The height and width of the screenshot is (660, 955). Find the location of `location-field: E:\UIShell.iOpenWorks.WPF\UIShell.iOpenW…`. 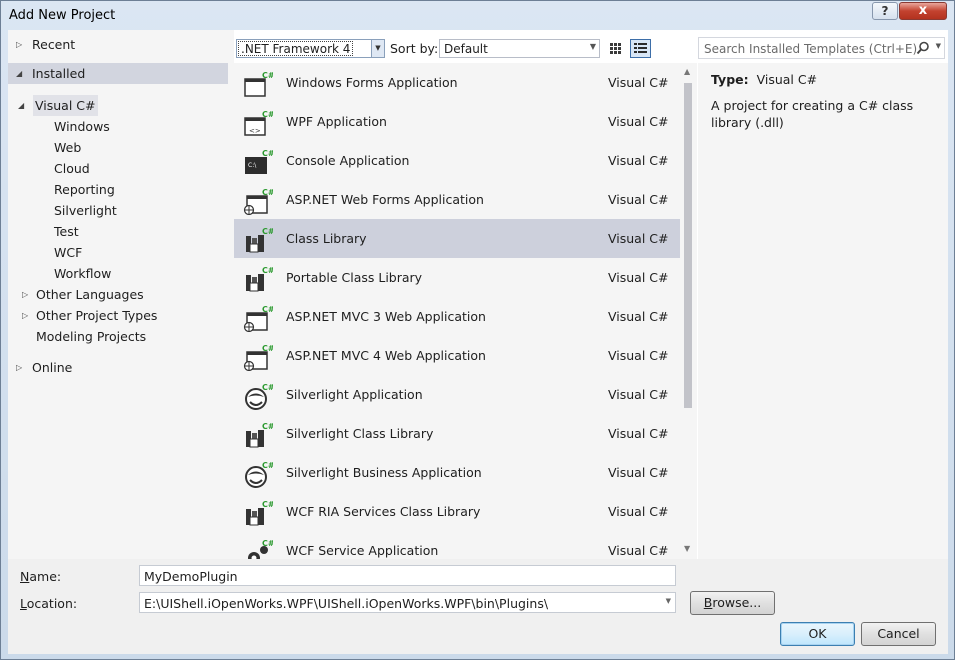

location-field: E:\UIShell.iOpenWorks.WPF\UIShell.iOpenW… is located at coordinates (407, 602).